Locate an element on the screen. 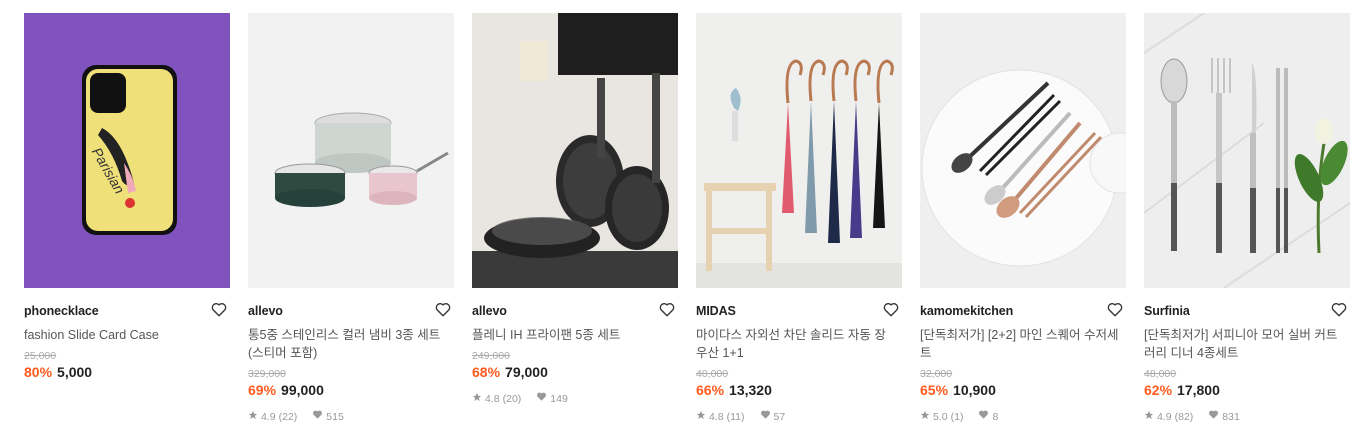 The image size is (1353, 443). sale-price: 5,000 is located at coordinates (75, 372).